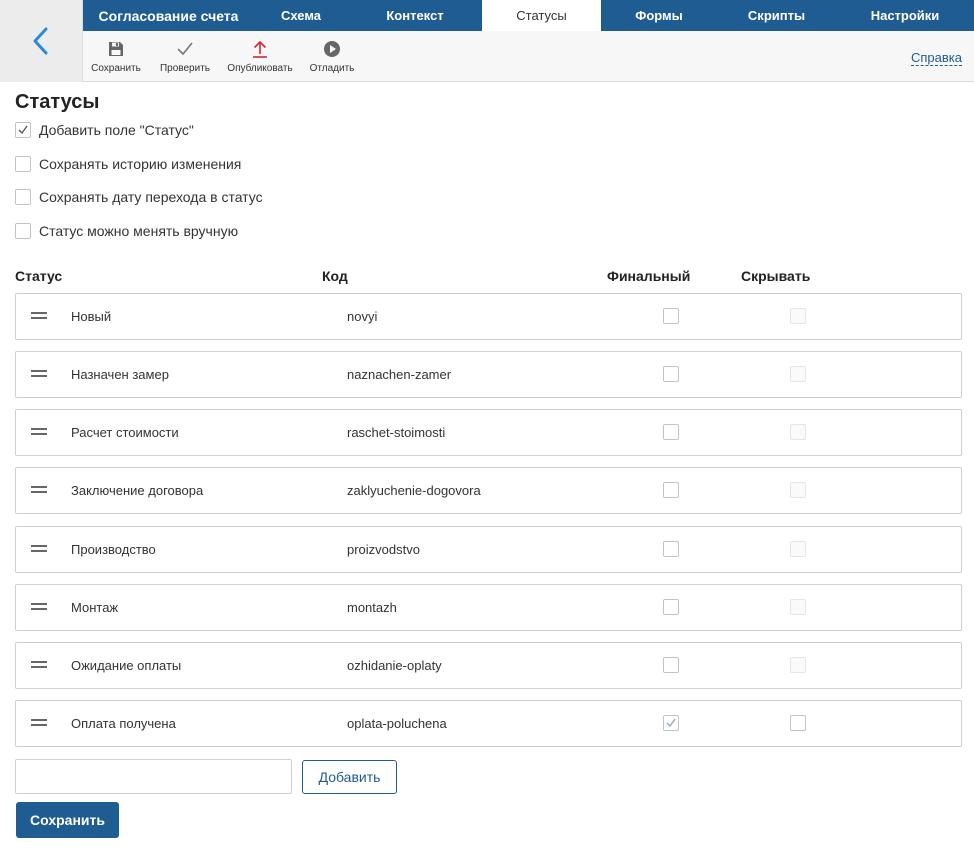  What do you see at coordinates (649, 276) in the screenshot?
I see `column-header-final: Финальный` at bounding box center [649, 276].